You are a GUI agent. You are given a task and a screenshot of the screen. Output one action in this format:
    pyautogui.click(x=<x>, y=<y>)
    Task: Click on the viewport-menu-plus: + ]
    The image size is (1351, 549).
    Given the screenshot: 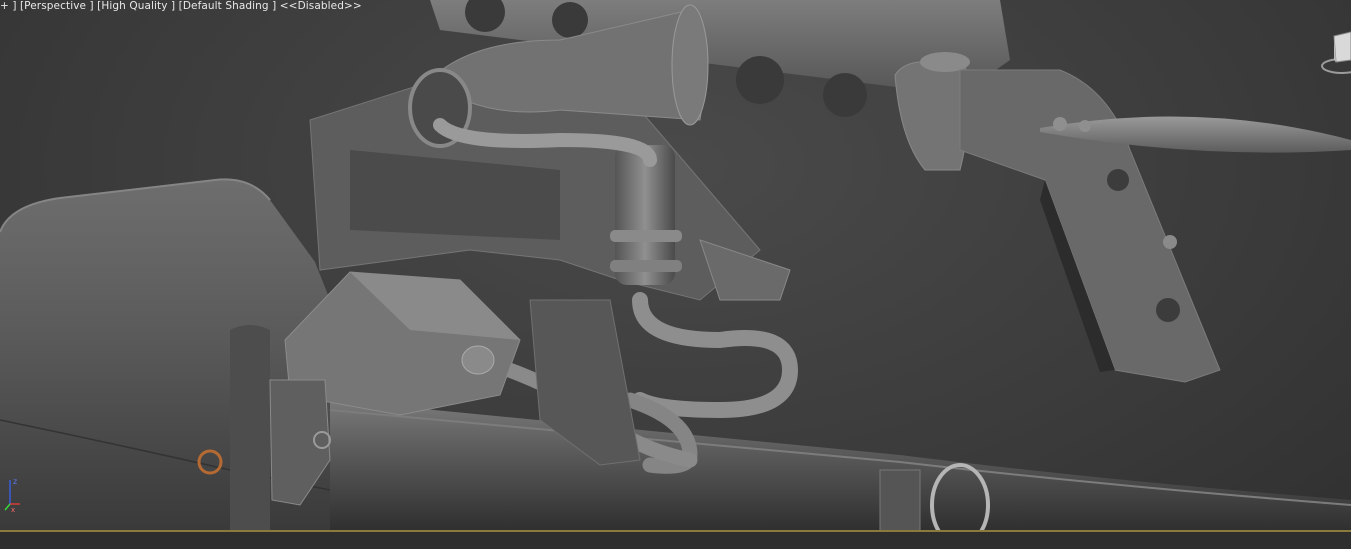 What is the action you would take?
    pyautogui.click(x=10, y=6)
    